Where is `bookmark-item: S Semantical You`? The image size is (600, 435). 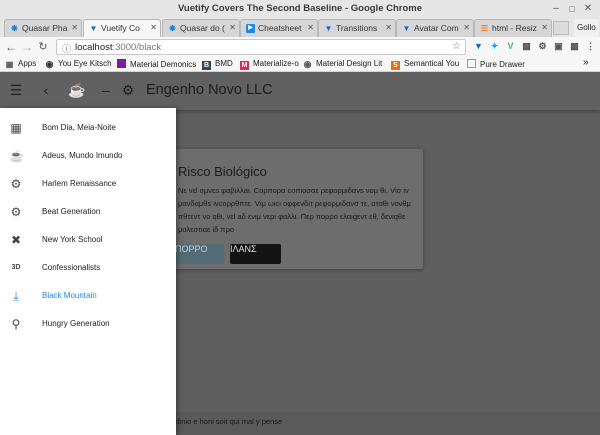 bookmark-item: S Semantical You is located at coordinates (425, 64).